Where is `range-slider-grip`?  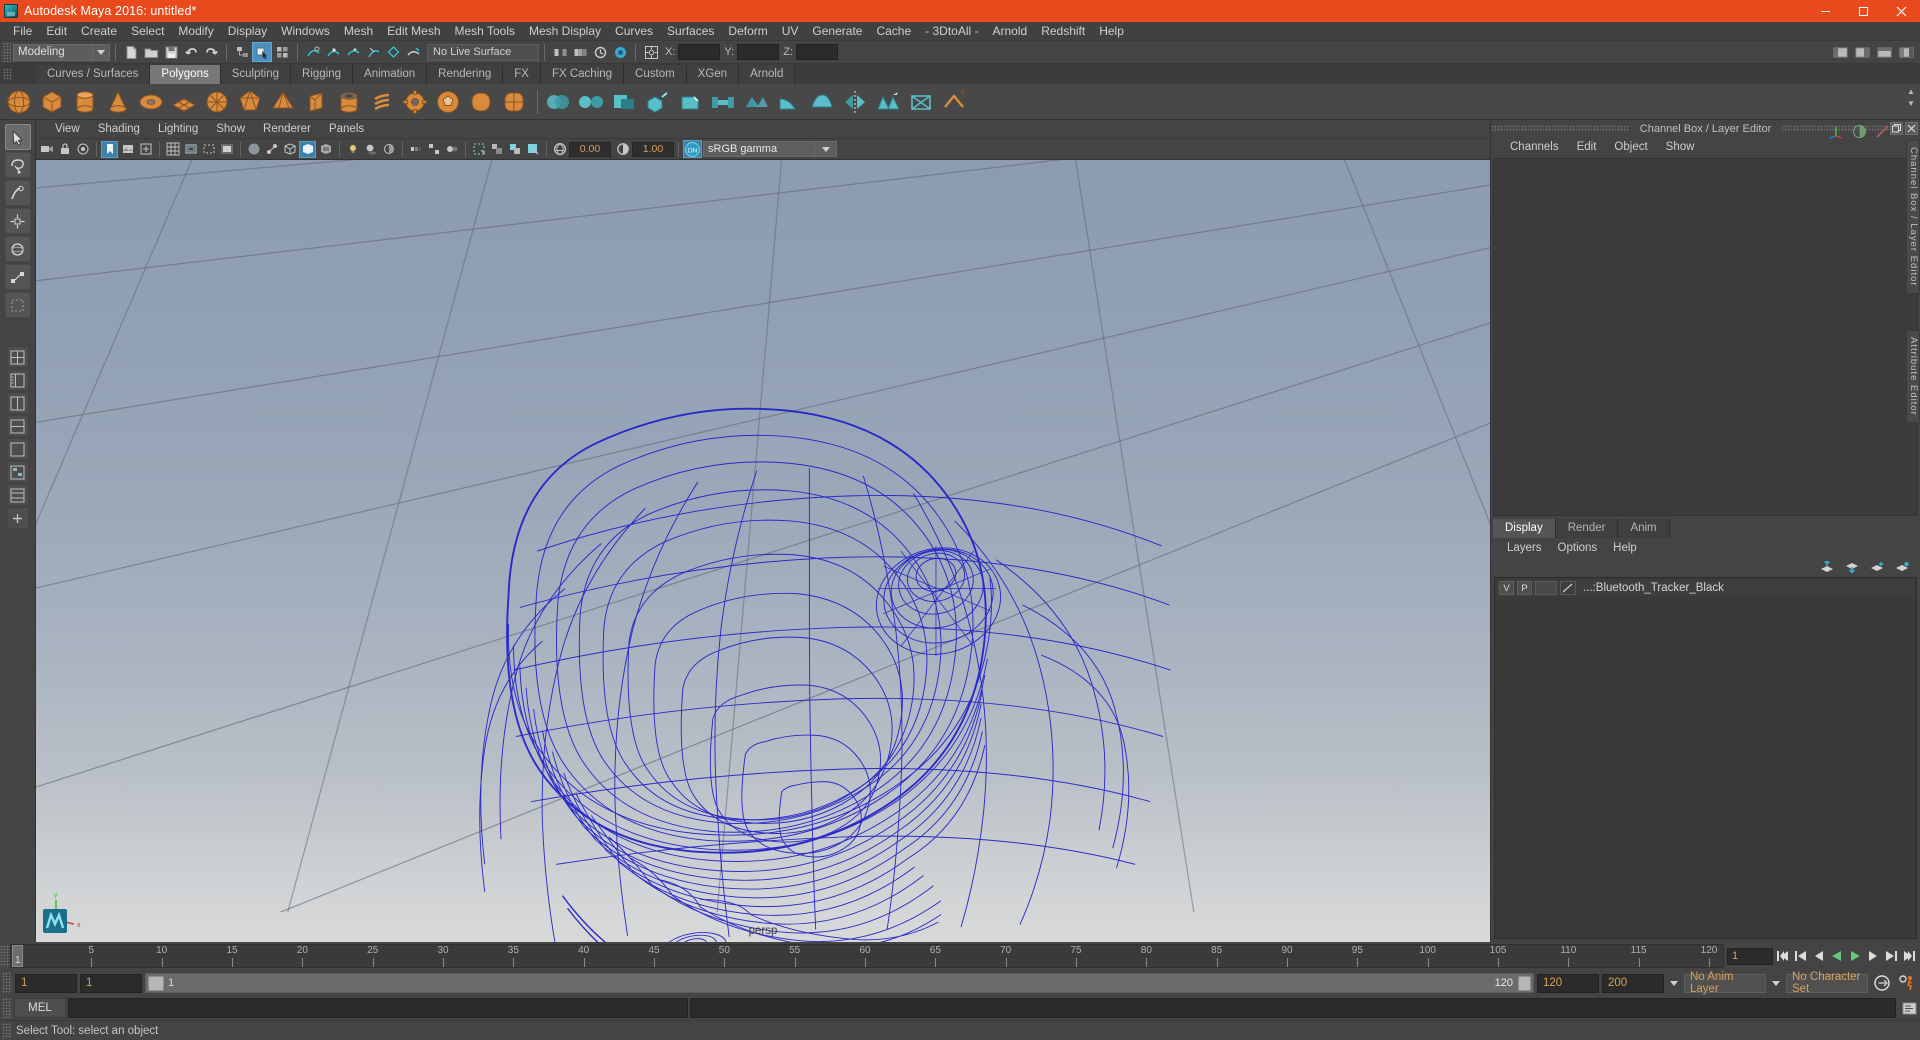
range-slider-grip is located at coordinates (7, 983).